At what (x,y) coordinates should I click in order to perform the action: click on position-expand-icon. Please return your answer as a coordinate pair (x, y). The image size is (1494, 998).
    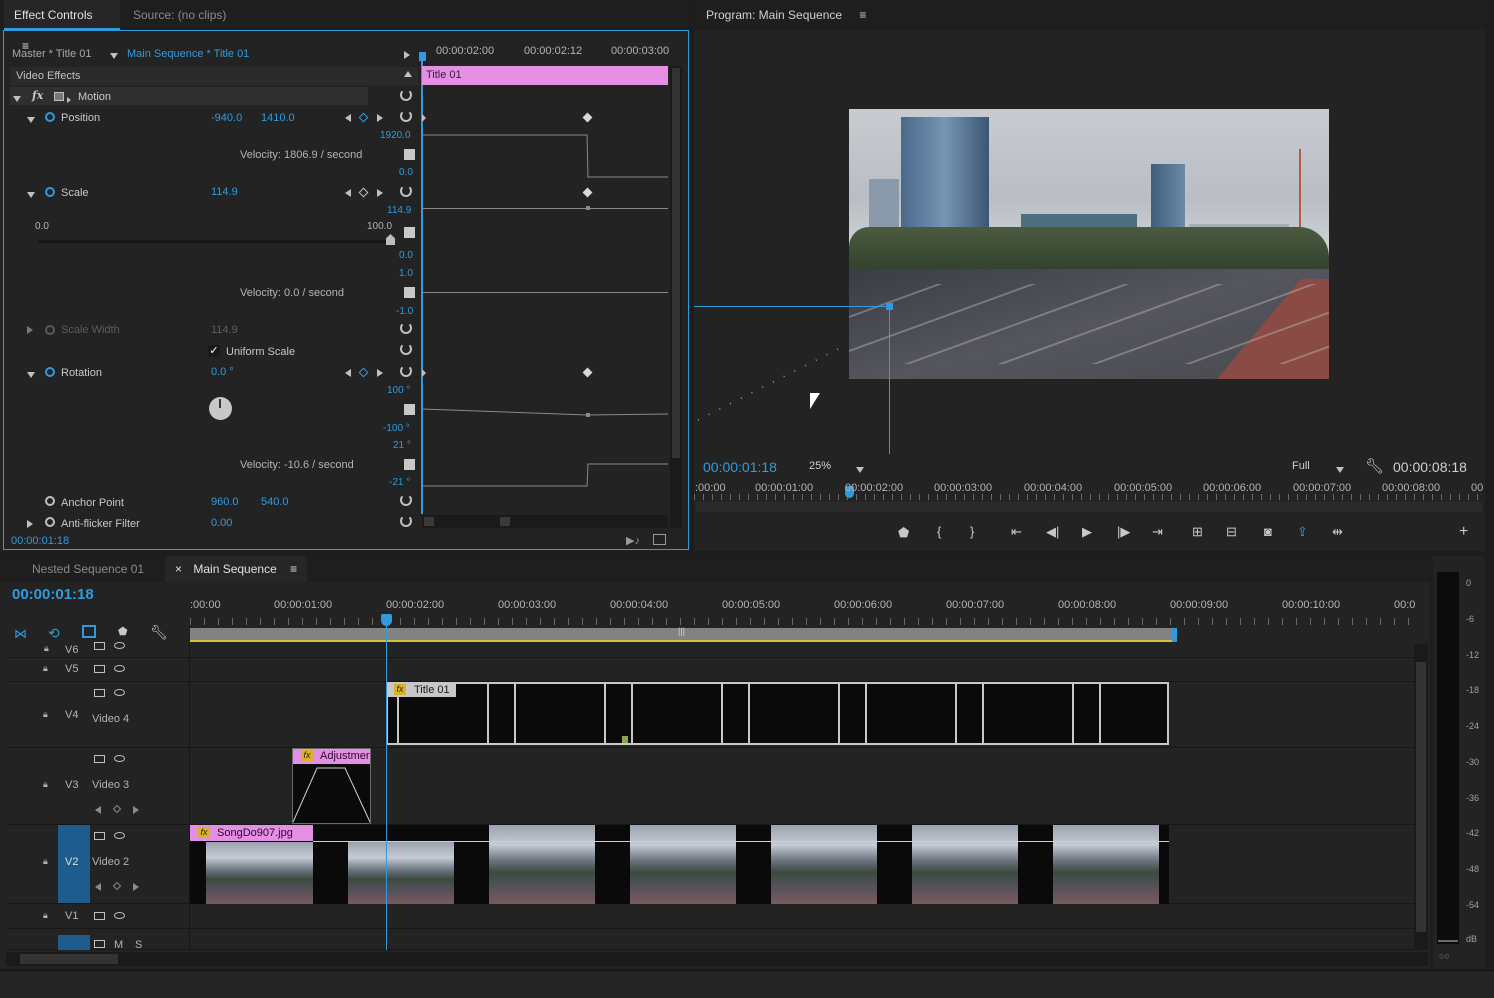
    Looking at the image, I should click on (31, 120).